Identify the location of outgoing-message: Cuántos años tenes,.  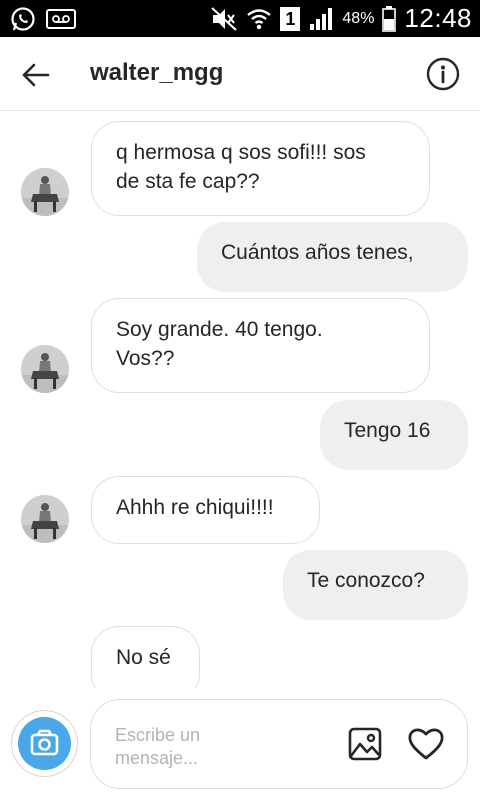
(332, 257).